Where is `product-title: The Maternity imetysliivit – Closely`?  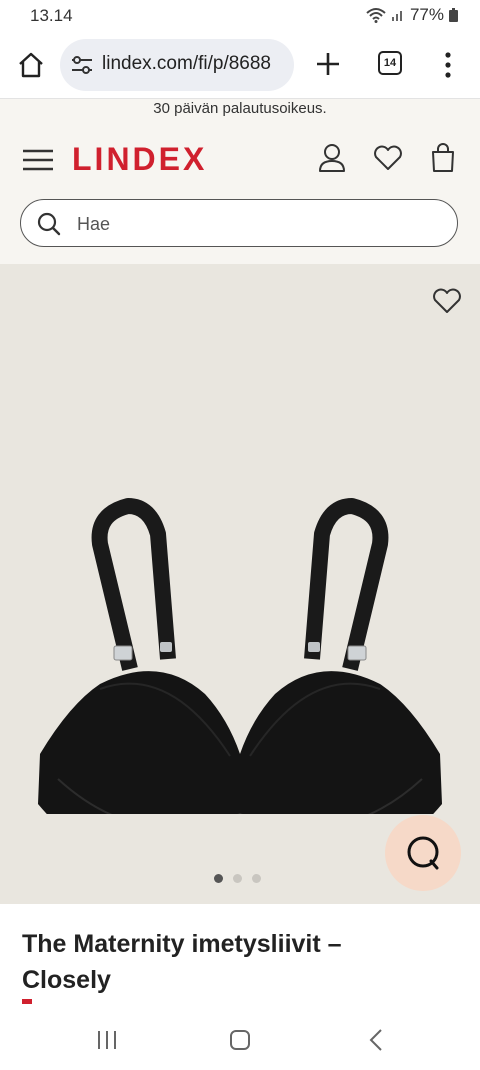
product-title: The Maternity imetysliivit – Closely is located at coordinates (182, 962).